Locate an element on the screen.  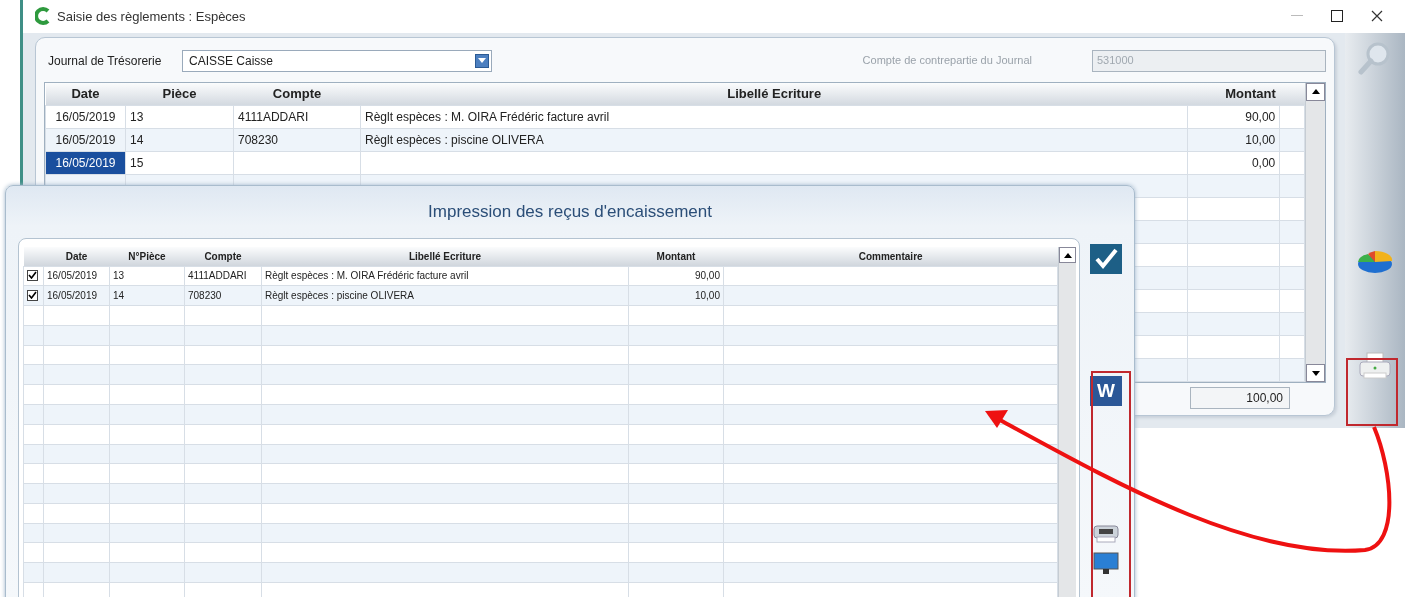
screen-preview-button is located at coordinates (1106, 563).